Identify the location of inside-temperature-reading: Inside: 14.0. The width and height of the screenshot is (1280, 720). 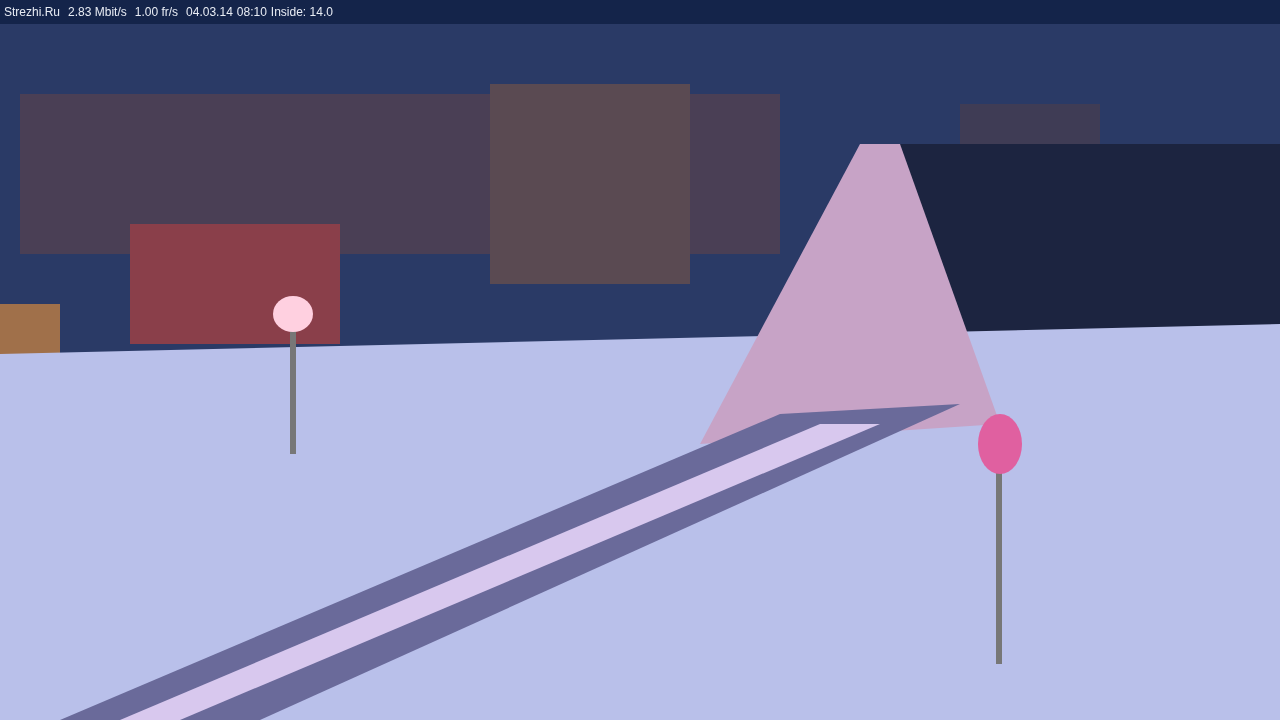
(301, 12).